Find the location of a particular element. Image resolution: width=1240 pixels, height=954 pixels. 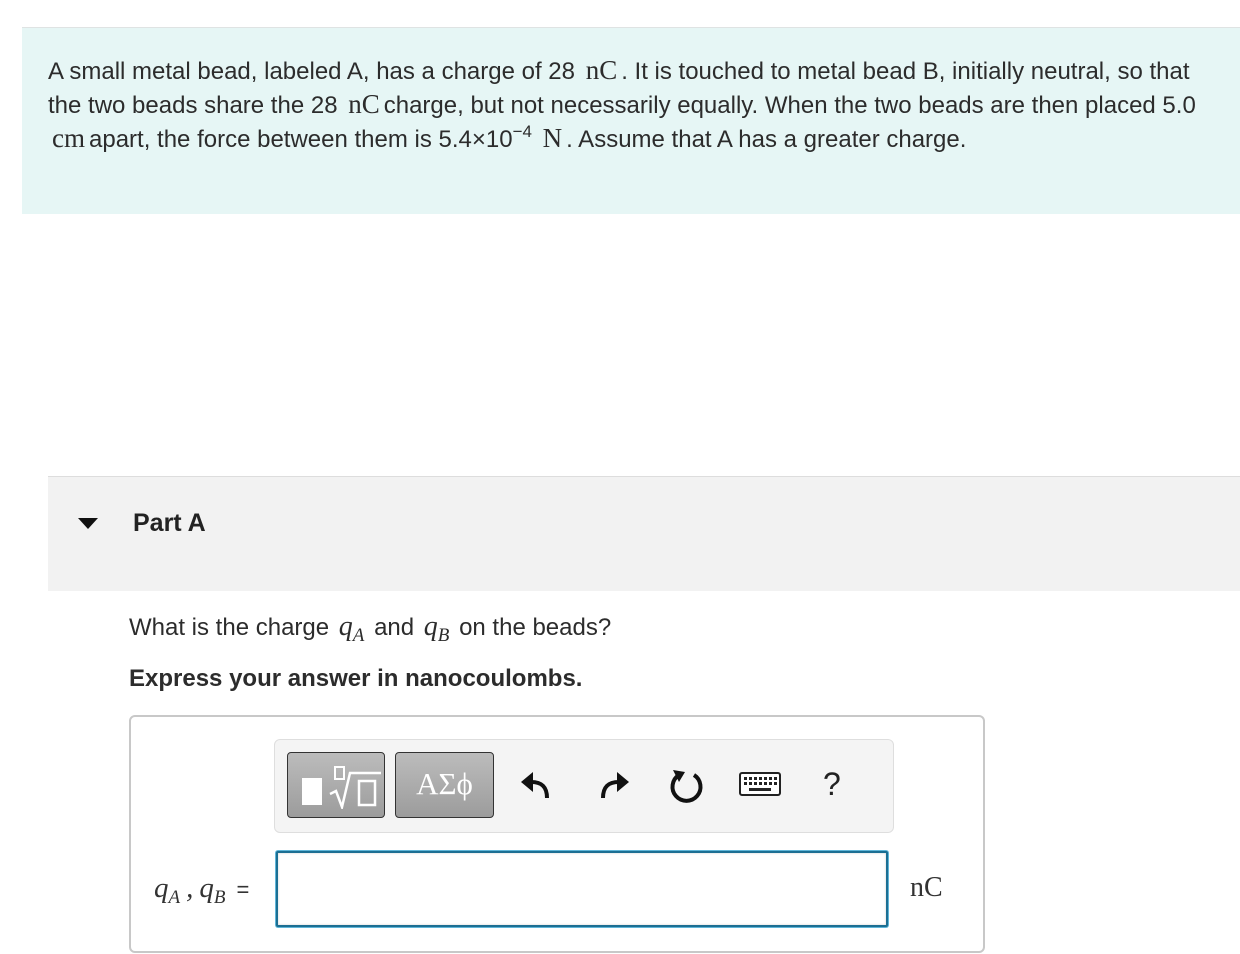

answer-label: qA, qB = is located at coordinates (200, 889).